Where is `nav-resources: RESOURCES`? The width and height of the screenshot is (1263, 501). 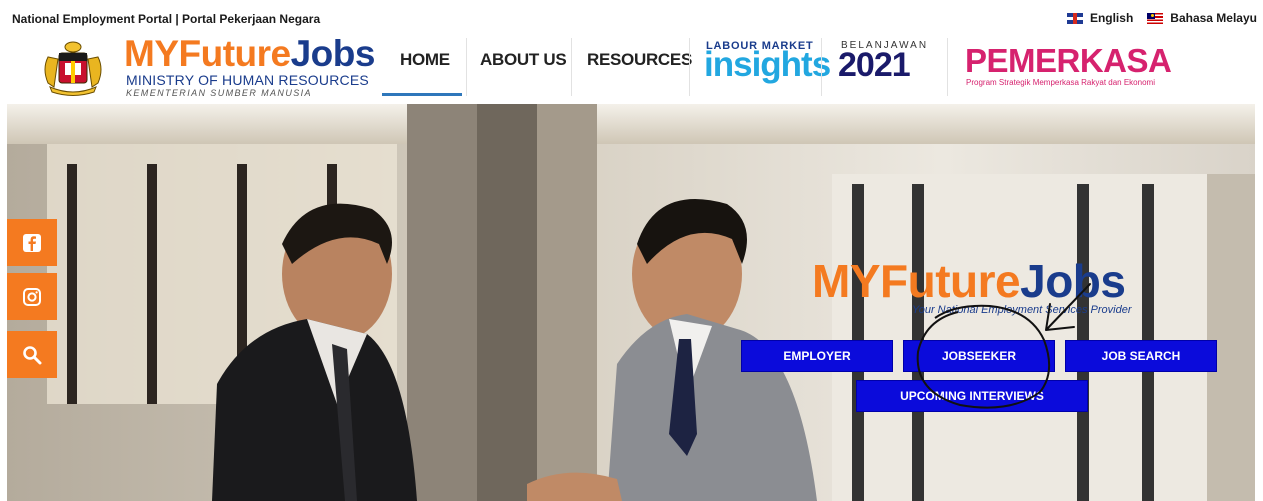
nav-resources: RESOURCES is located at coordinates (639, 60).